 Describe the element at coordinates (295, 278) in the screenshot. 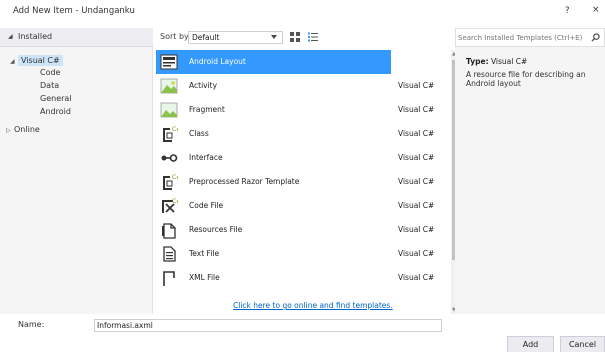

I see `template-row: XML File Visual C#` at that location.